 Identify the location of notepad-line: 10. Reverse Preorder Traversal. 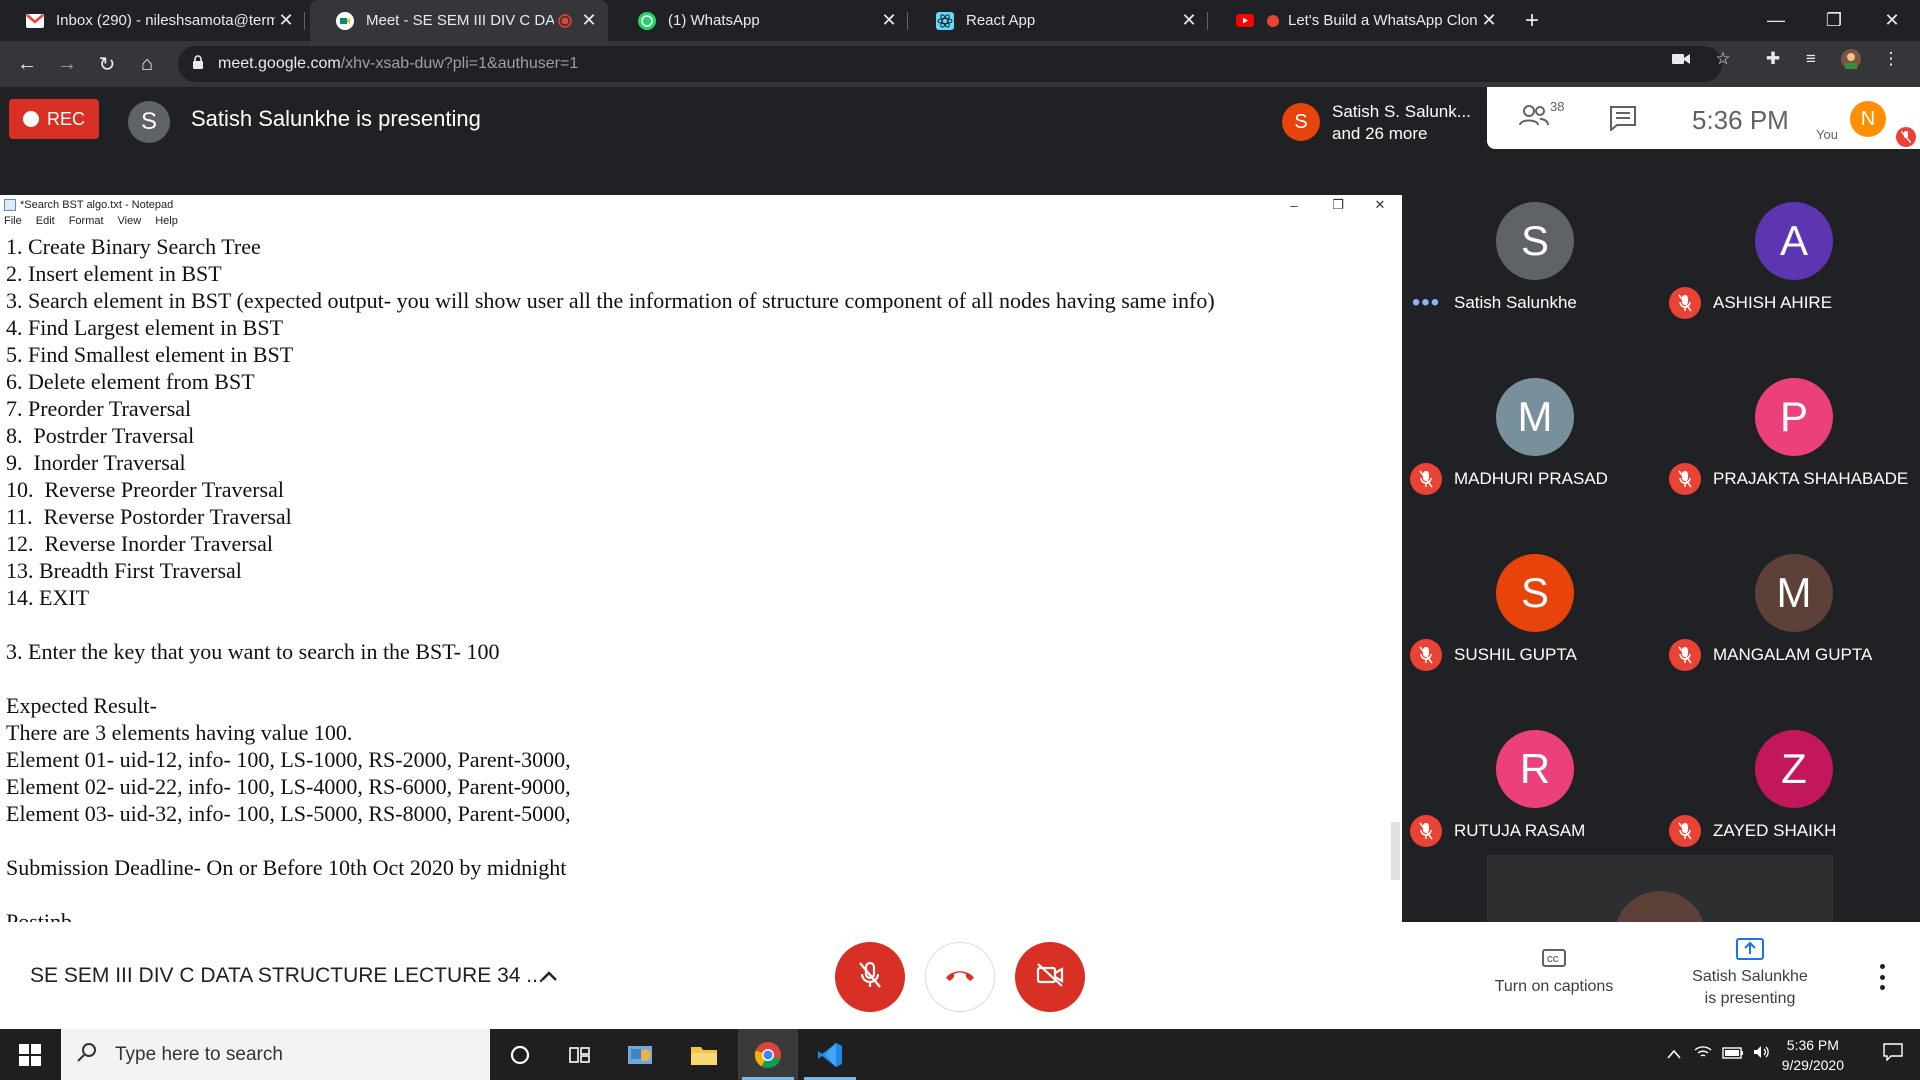
(145, 489).